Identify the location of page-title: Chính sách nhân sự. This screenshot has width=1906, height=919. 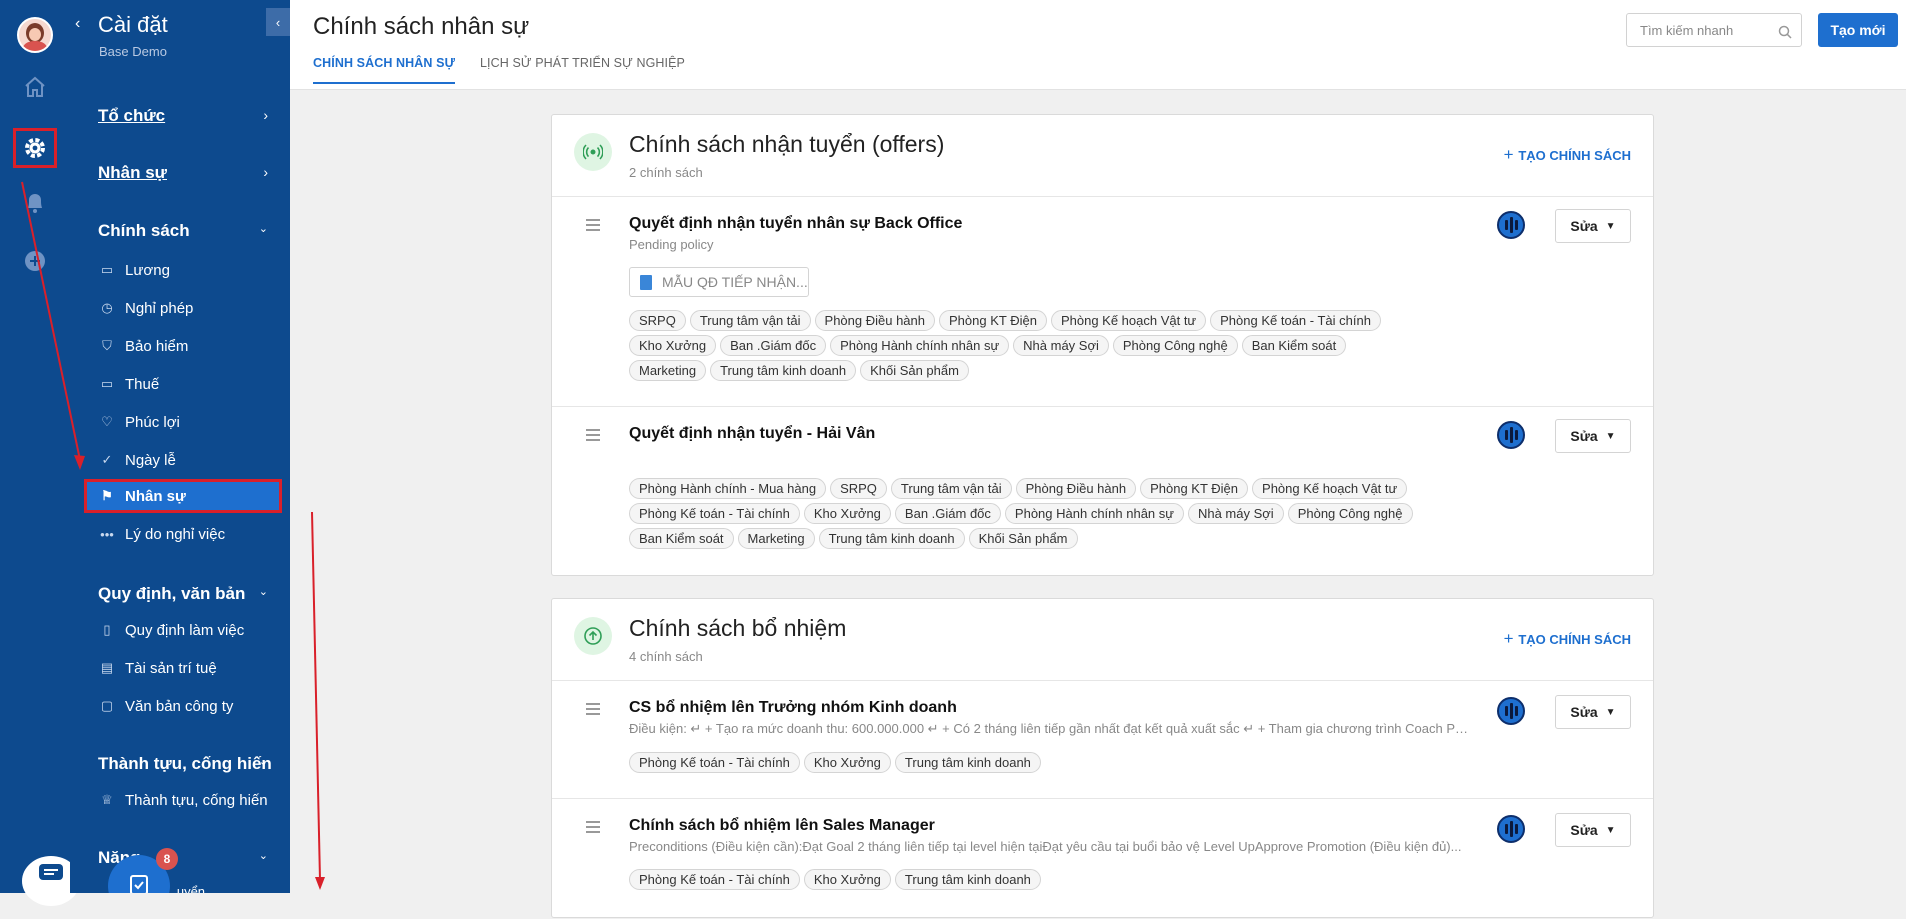
(421, 26).